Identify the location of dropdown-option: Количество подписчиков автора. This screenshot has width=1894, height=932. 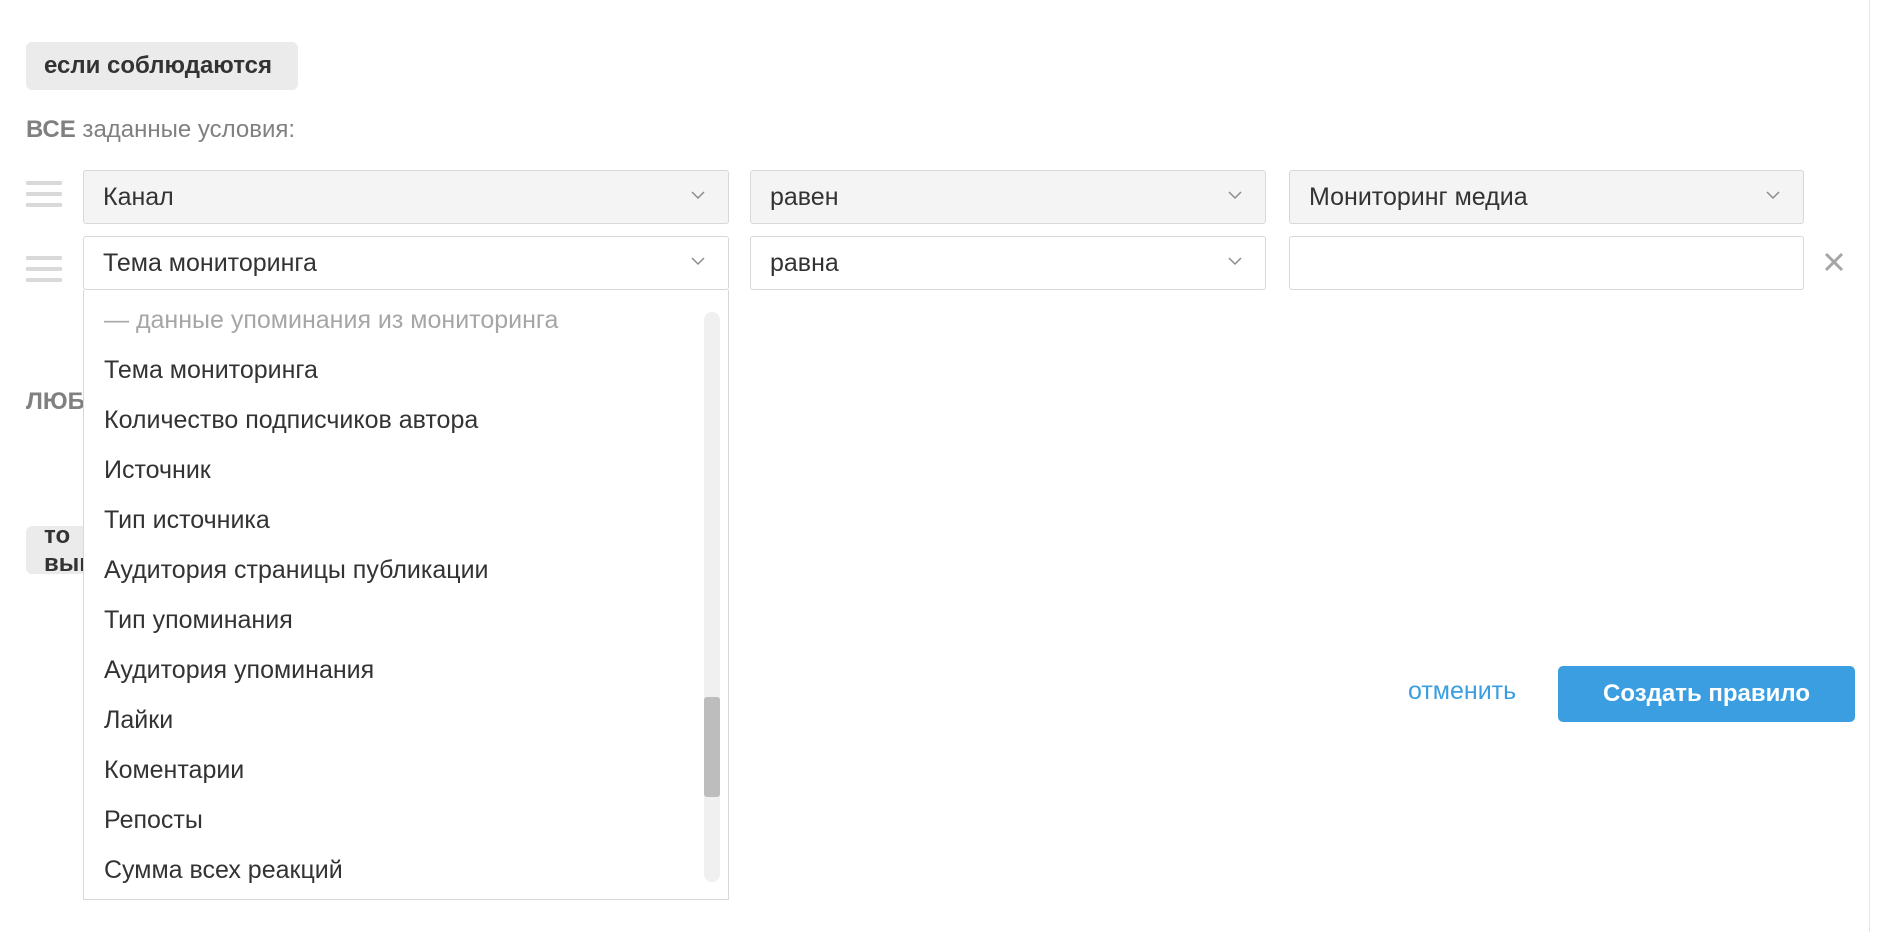
(291, 420).